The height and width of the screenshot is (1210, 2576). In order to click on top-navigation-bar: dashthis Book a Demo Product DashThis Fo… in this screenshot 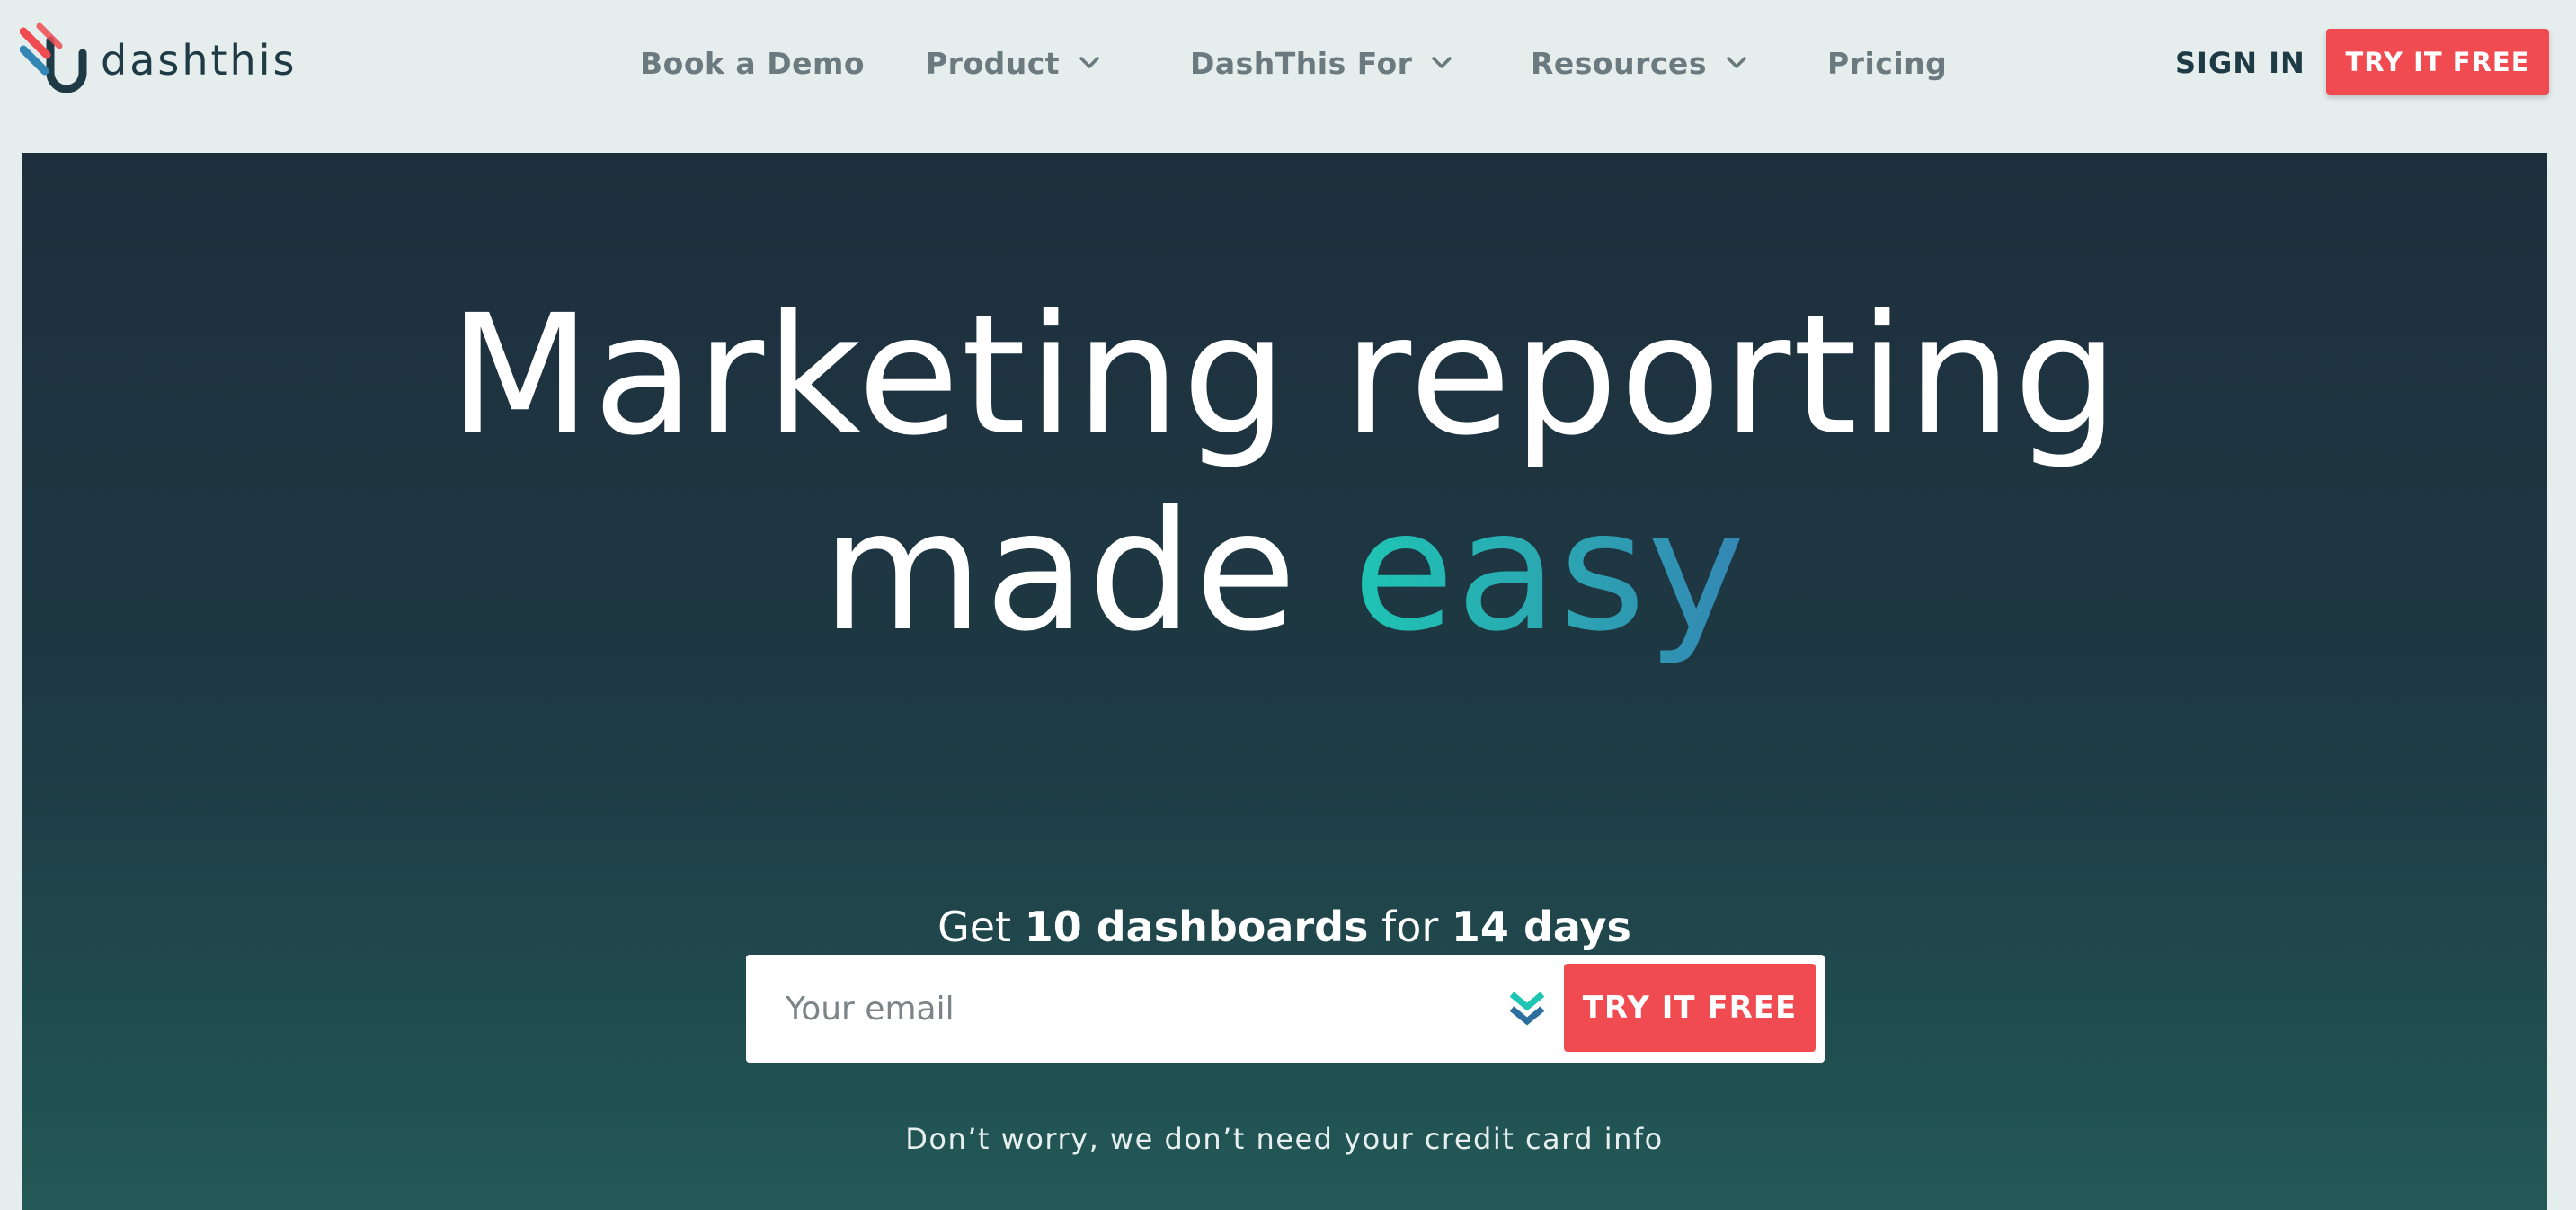, I will do `click(1288, 63)`.